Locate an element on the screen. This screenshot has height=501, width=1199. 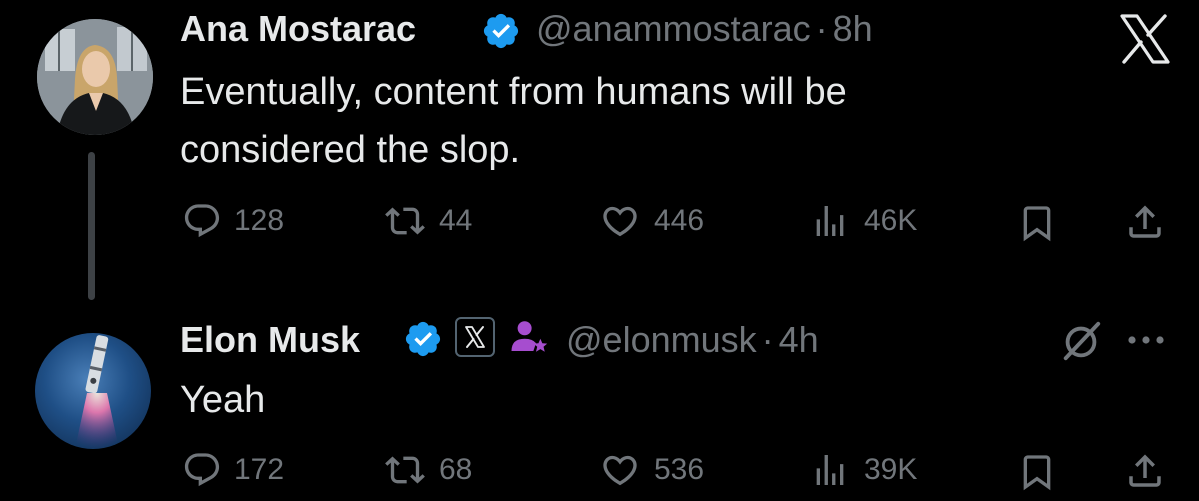
reply-button: 172 is located at coordinates (233, 470).